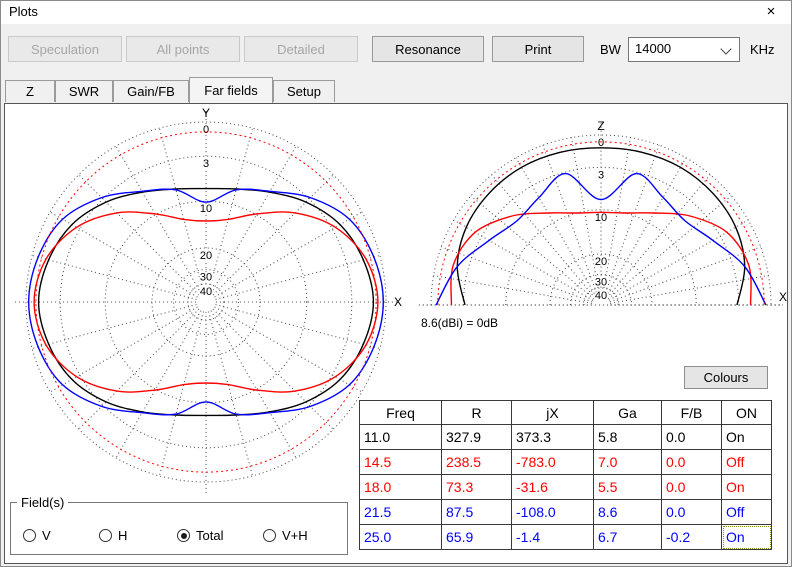  Describe the element at coordinates (396, 12) in the screenshot. I see `title-bar: Plots ×` at that location.